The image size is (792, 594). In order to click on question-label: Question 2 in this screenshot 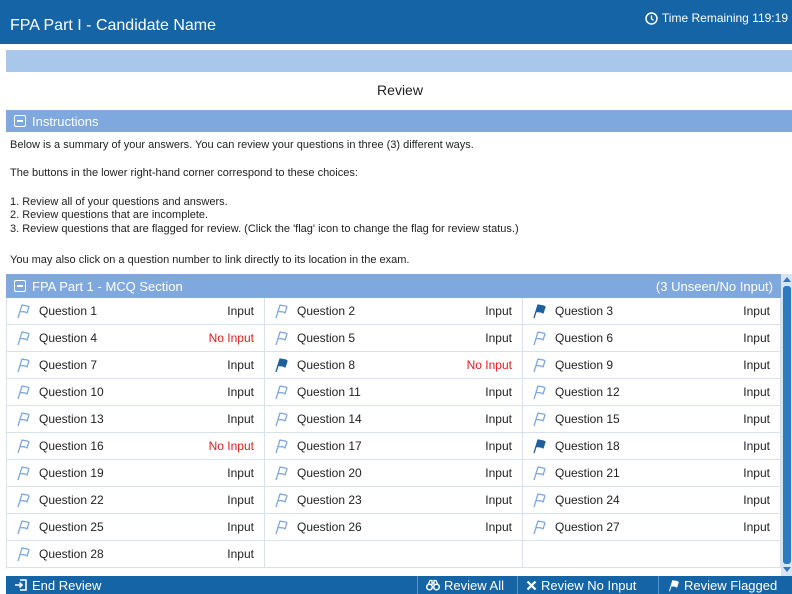, I will do `click(326, 311)`.